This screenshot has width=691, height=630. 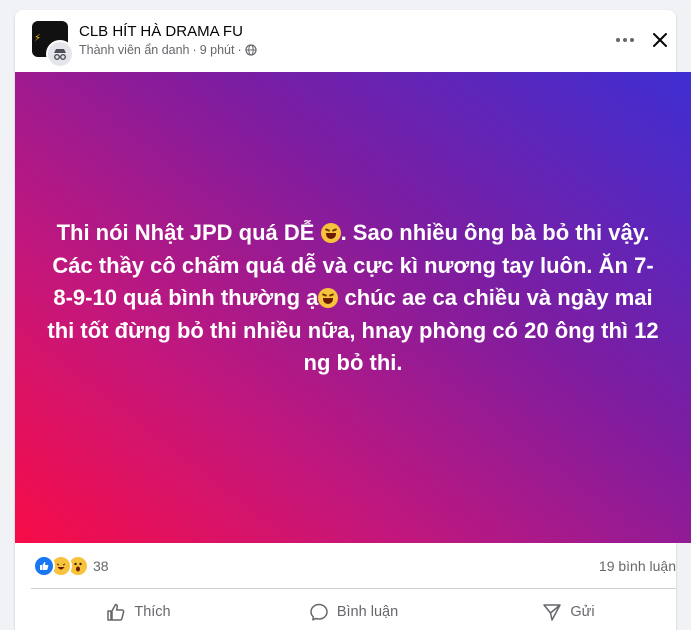 I want to click on reaction-count: 38, so click(x=101, y=566).